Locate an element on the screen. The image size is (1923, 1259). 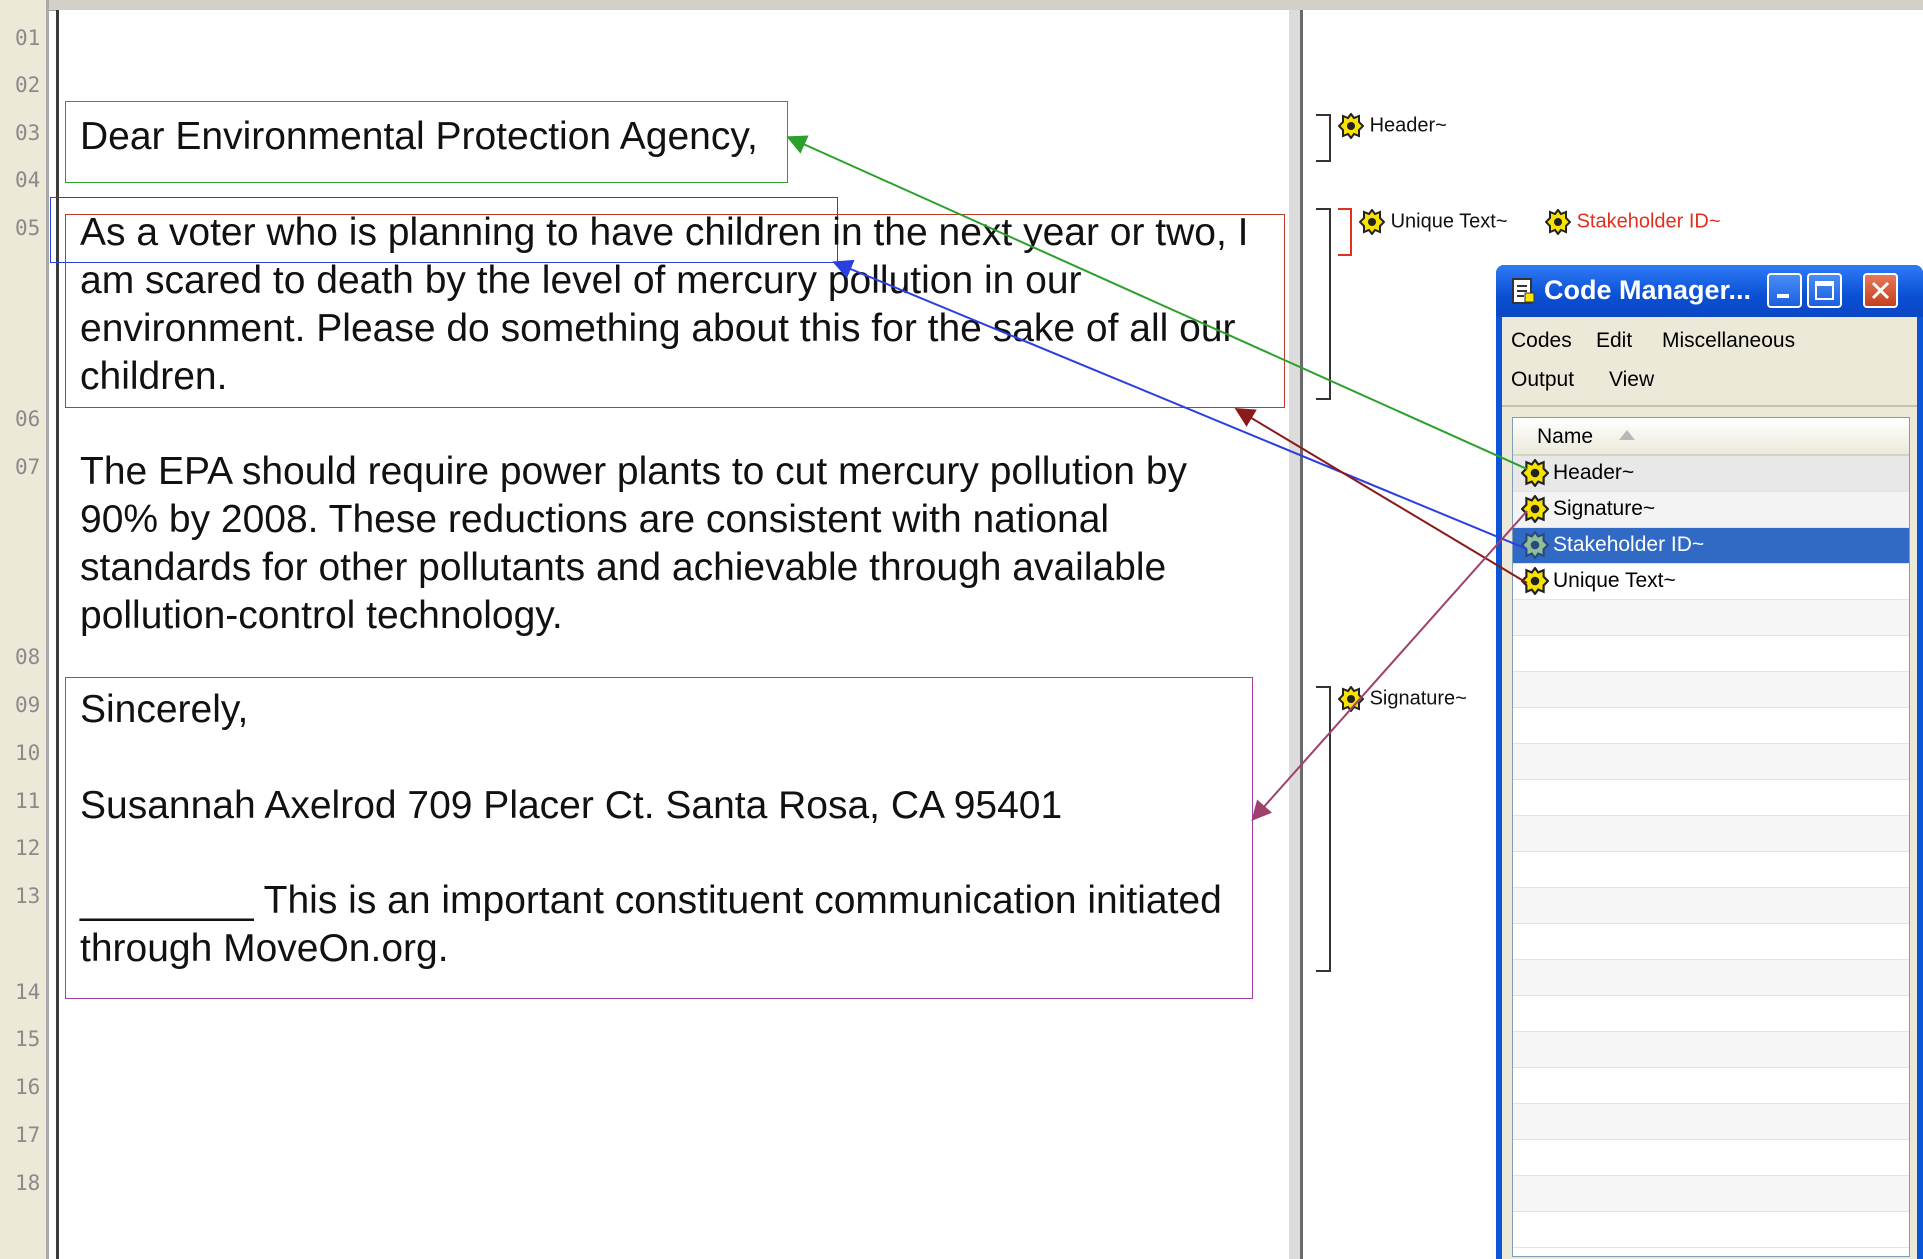
stakeholder-connector-arrow is located at coordinates (1180, 404).